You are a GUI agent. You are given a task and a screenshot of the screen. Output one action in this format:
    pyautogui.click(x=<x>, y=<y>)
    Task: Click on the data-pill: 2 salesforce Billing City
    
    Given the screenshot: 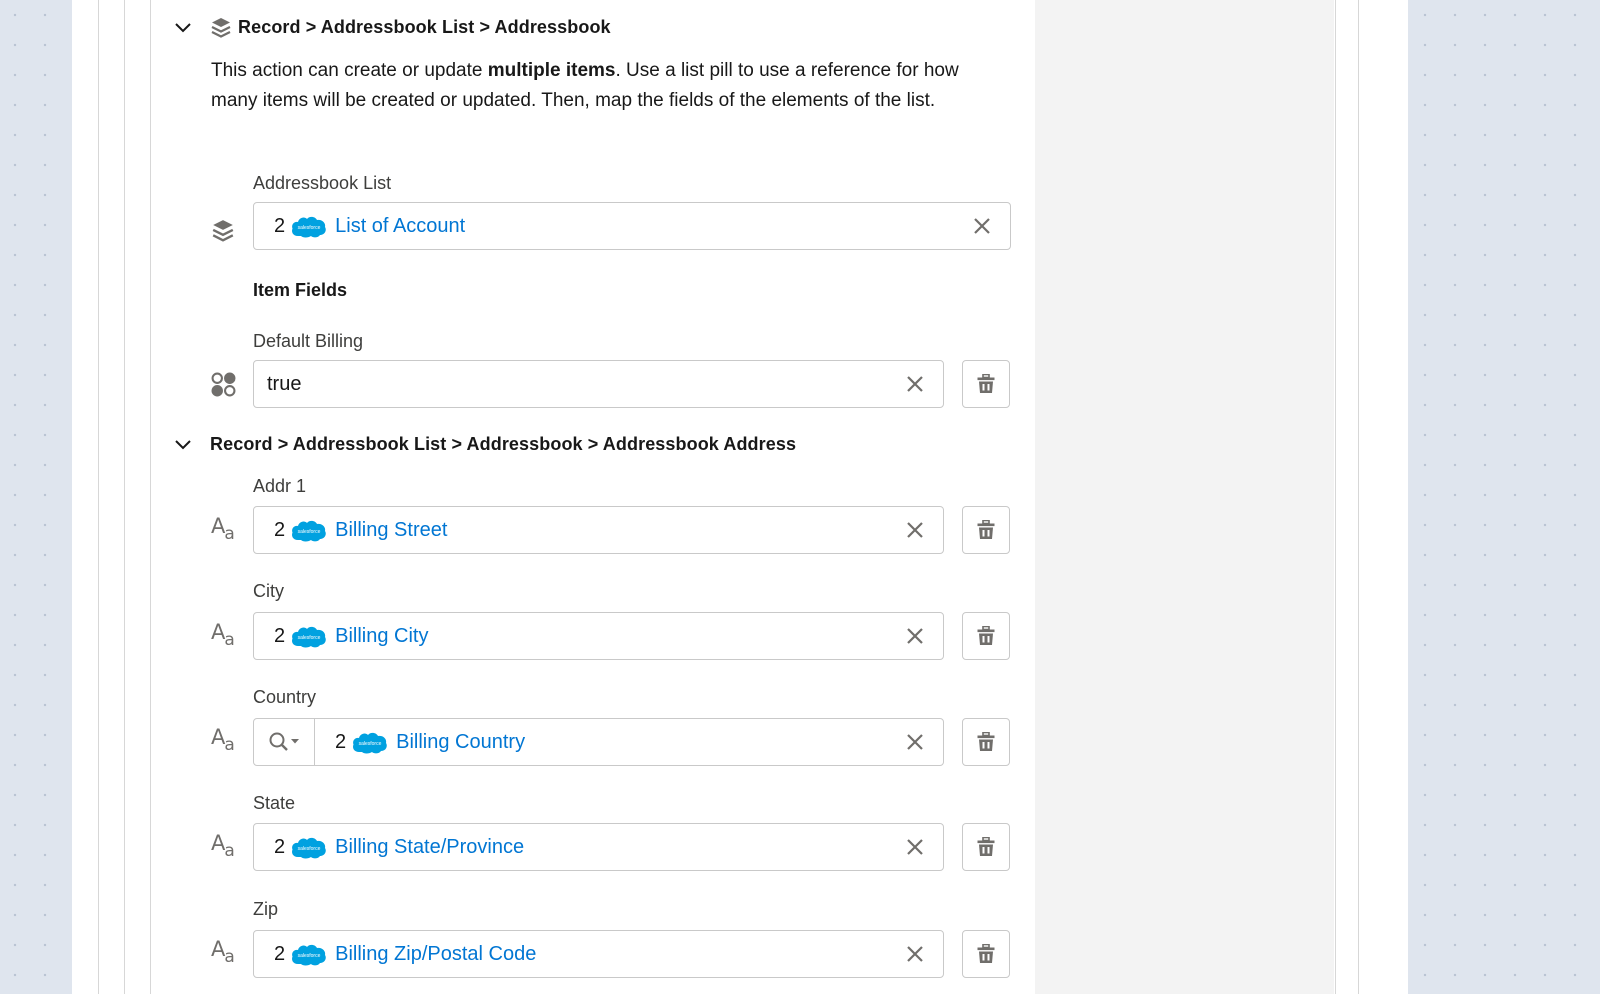 What is the action you would take?
    pyautogui.click(x=351, y=636)
    